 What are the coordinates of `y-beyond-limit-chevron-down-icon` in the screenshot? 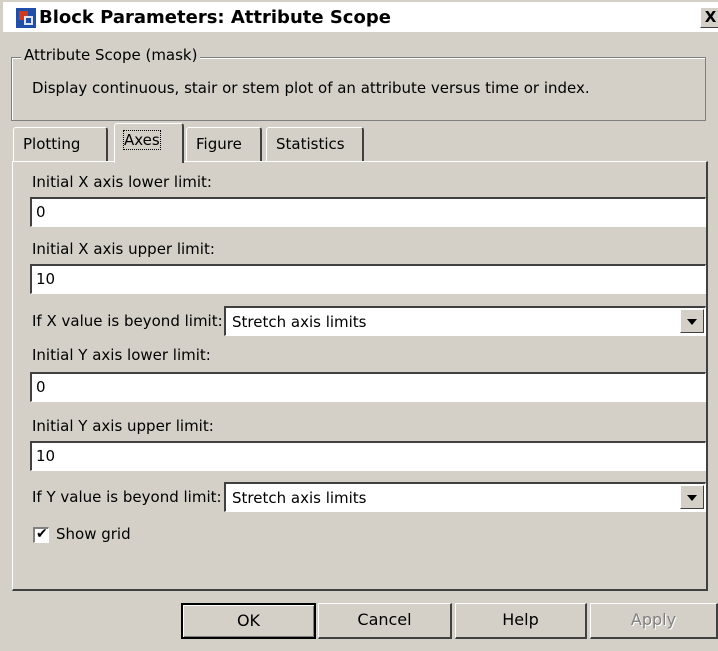 It's located at (692, 497).